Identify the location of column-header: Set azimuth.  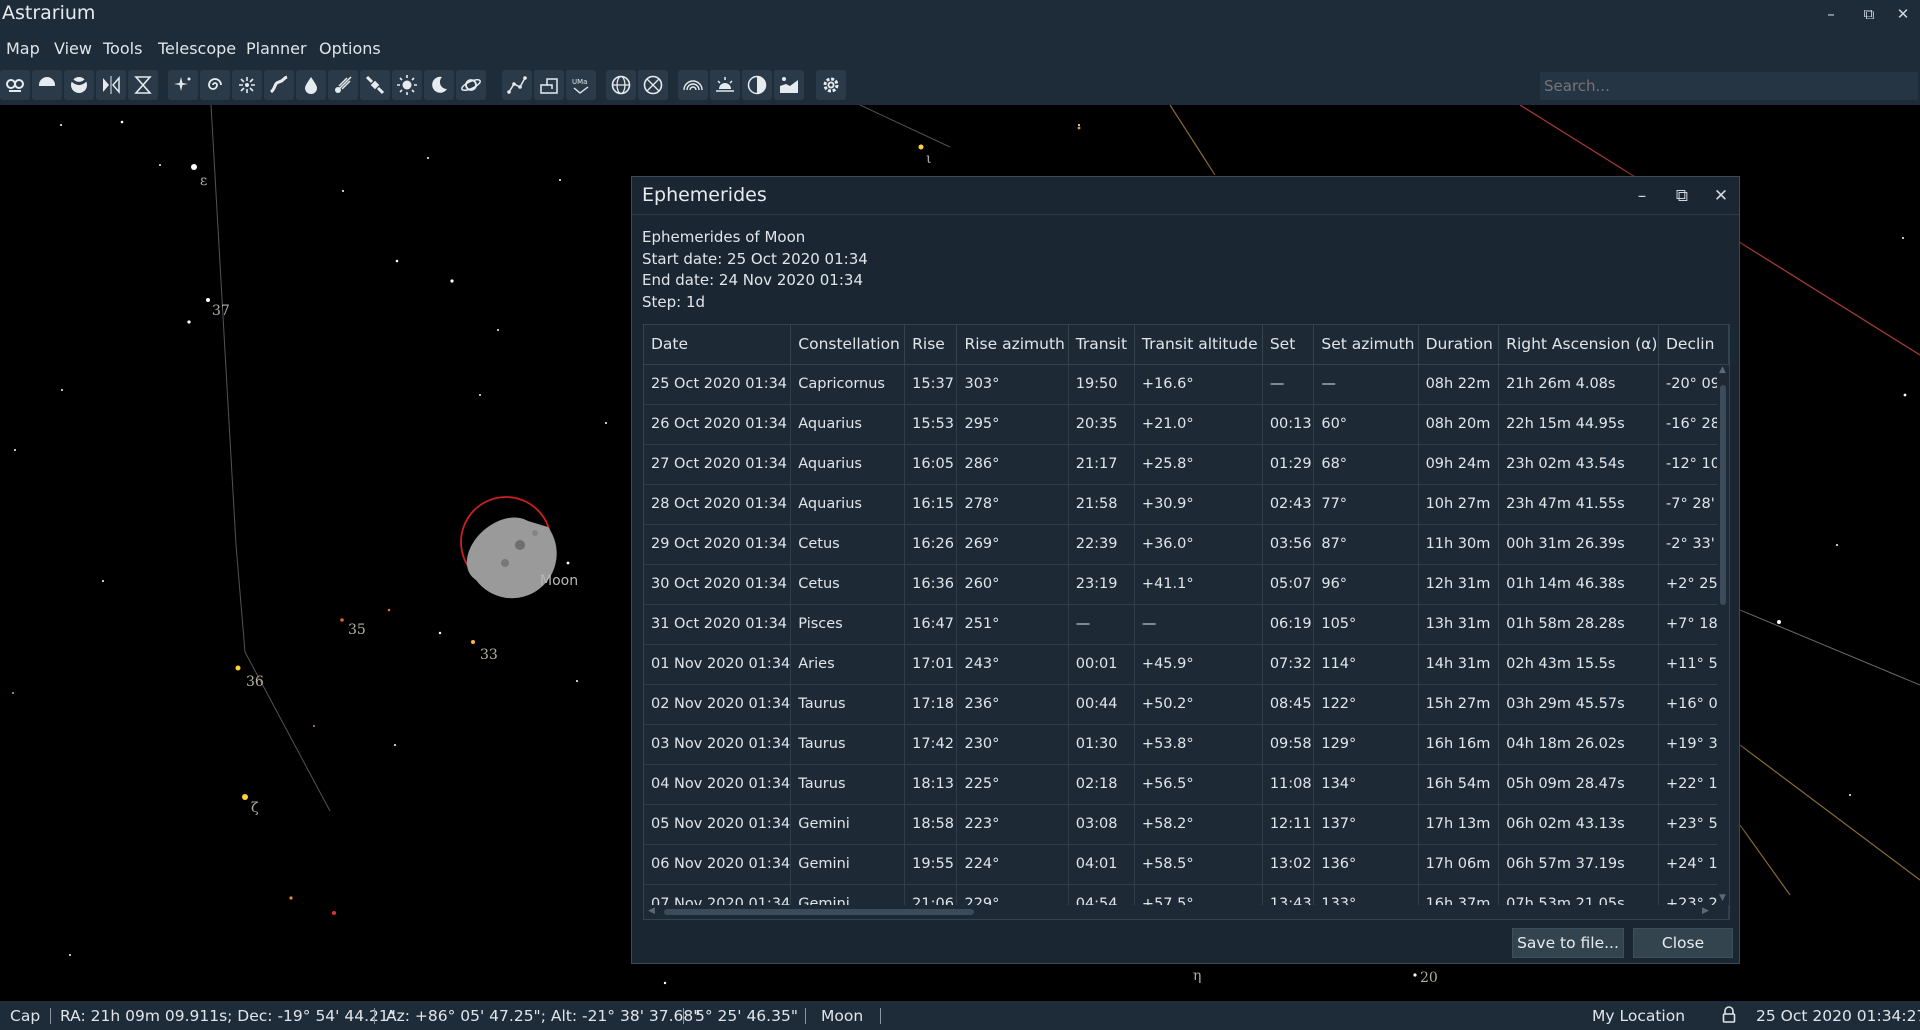
(1366, 345).